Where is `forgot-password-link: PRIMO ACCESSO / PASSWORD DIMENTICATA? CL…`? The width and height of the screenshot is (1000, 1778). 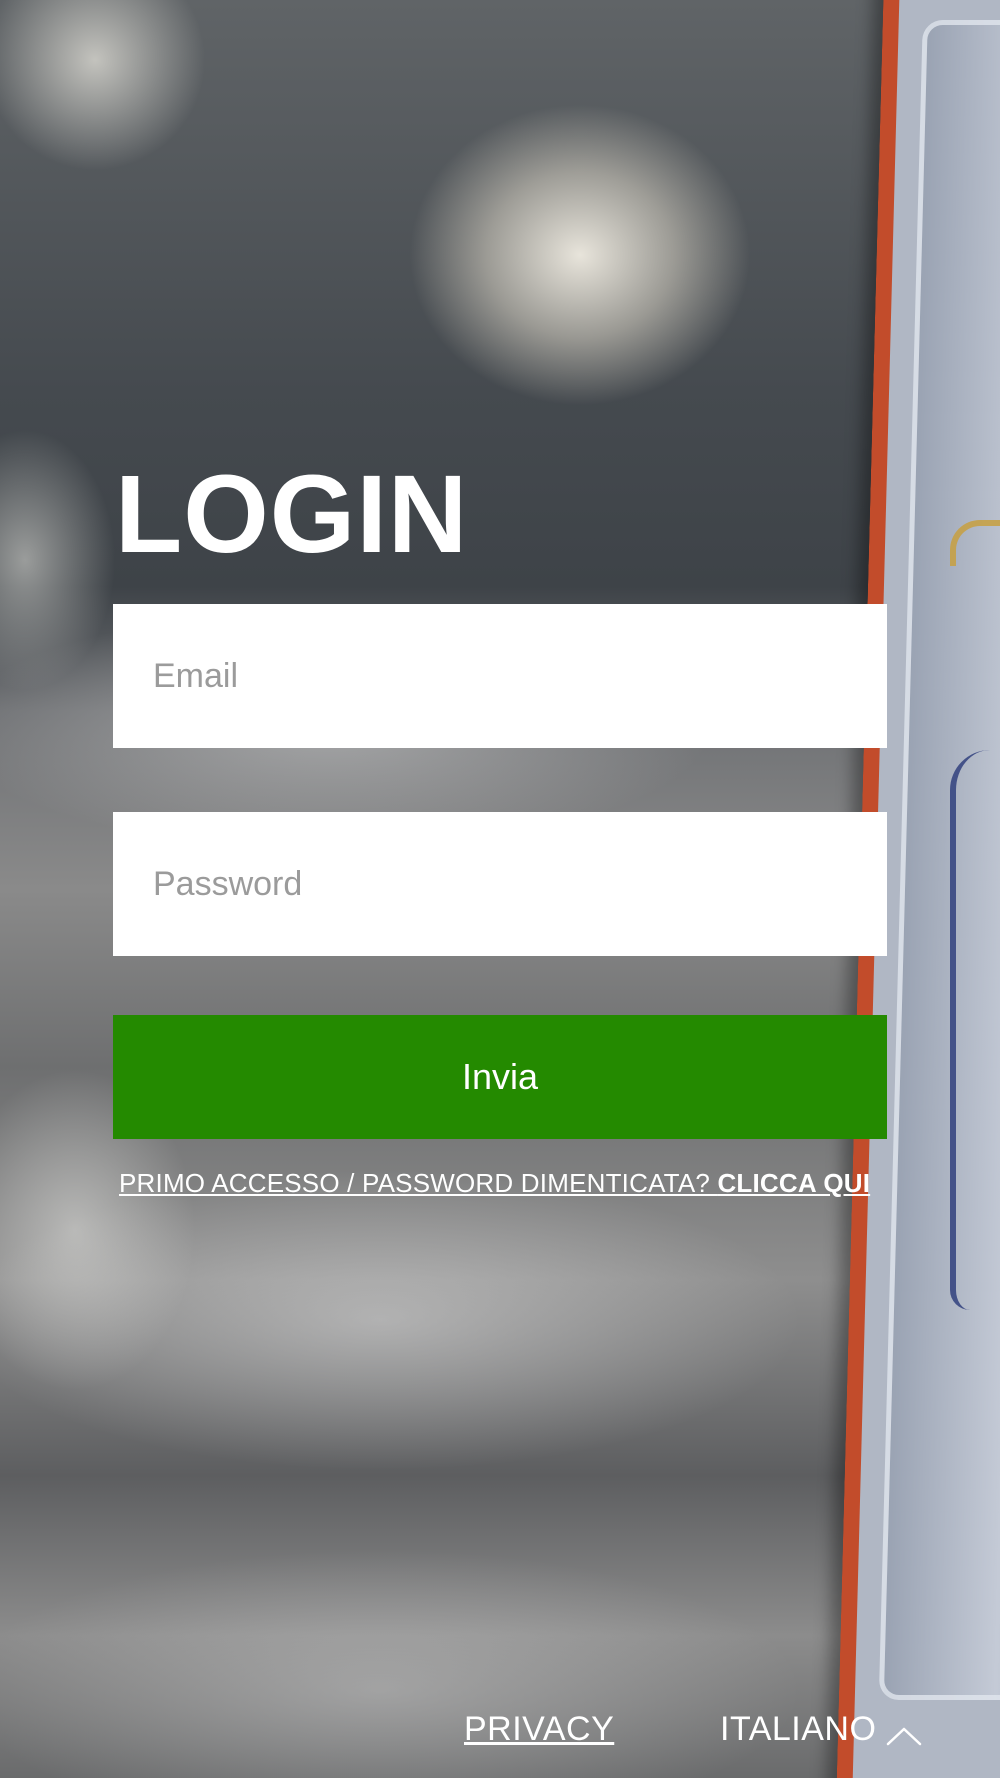 forgot-password-link: PRIMO ACCESSO / PASSWORD DIMENTICATA? CL… is located at coordinates (494, 1183).